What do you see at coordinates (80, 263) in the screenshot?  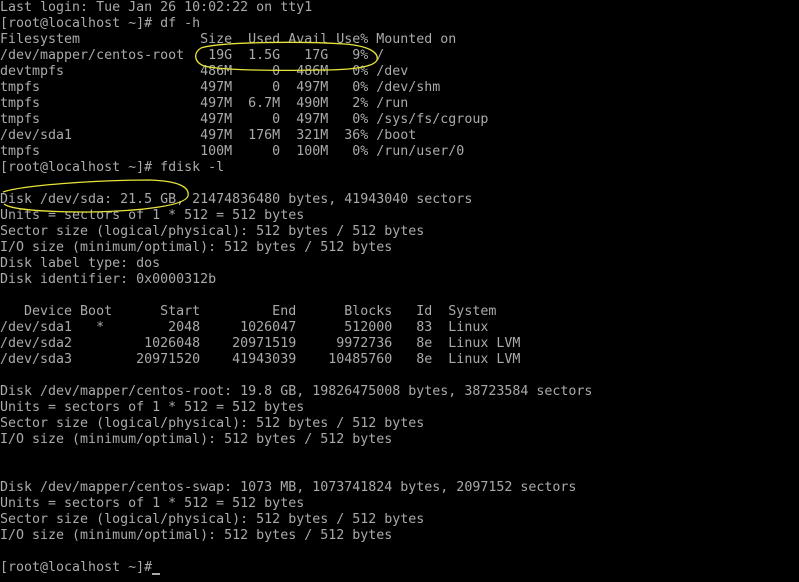 I see `terminal-line: Disk label type: dos` at bounding box center [80, 263].